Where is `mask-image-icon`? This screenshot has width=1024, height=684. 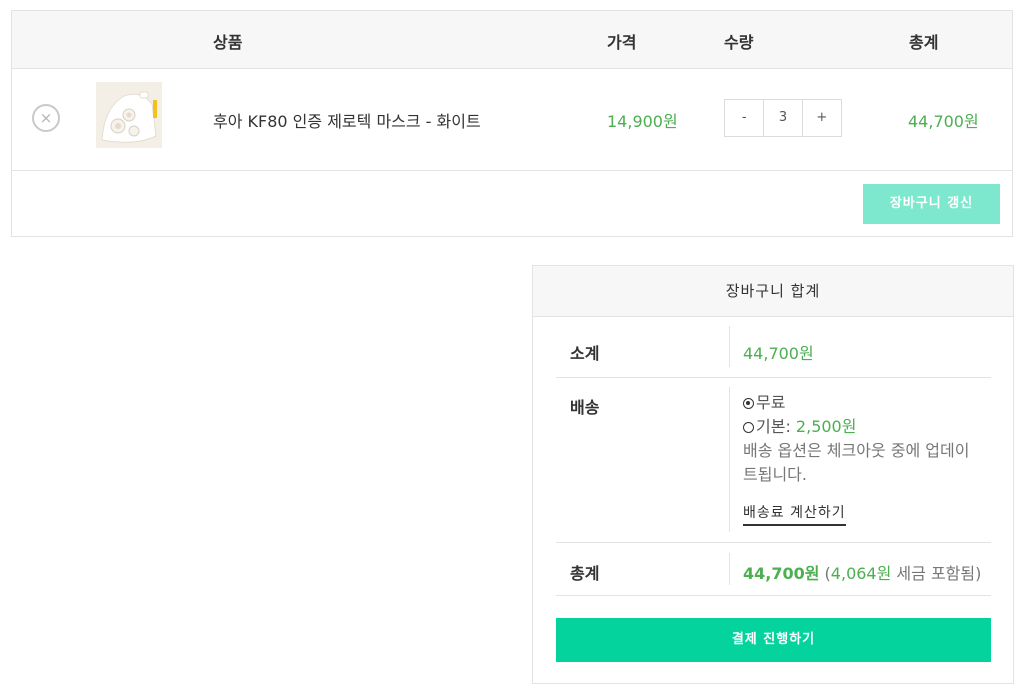
mask-image-icon is located at coordinates (129, 115).